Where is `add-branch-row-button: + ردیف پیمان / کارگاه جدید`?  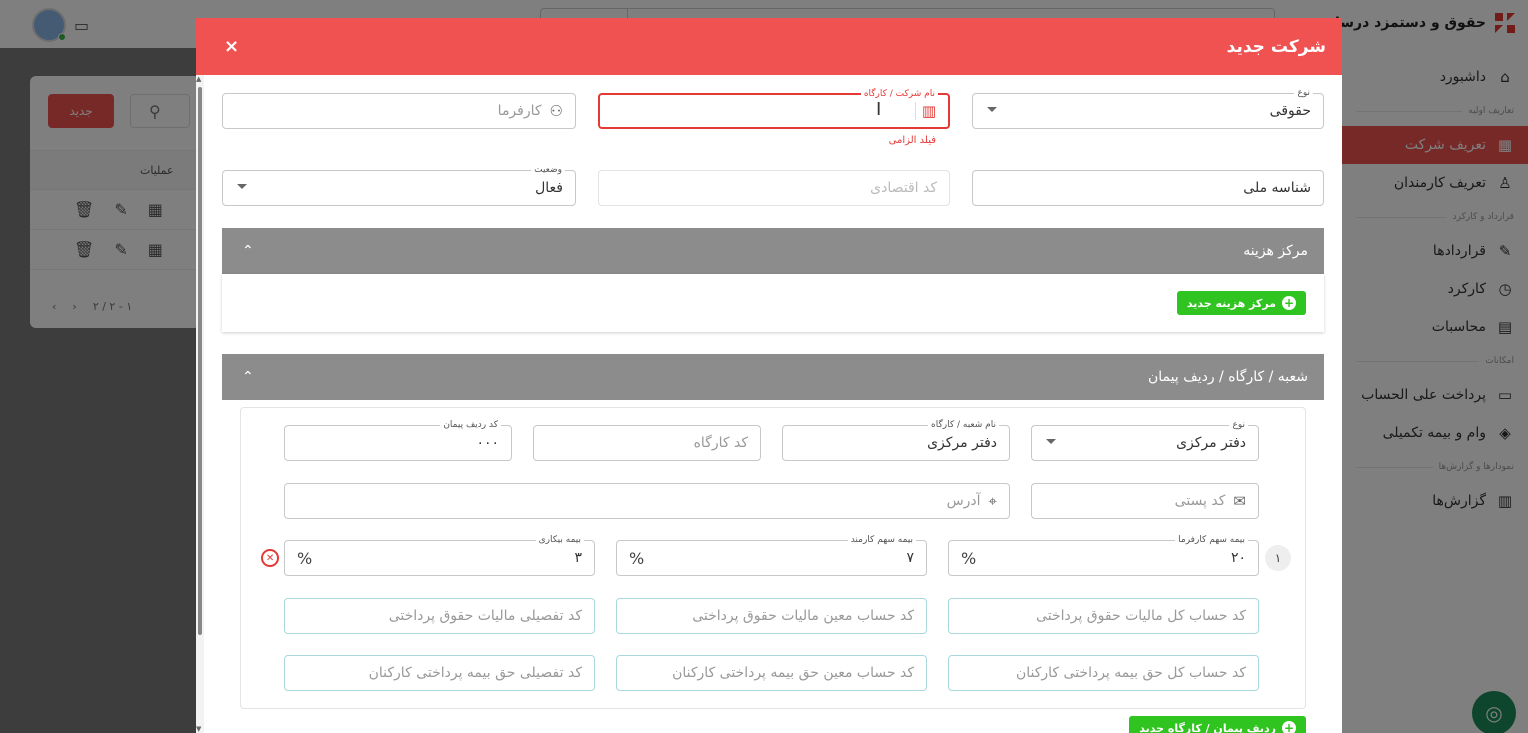
add-branch-row-button: + ردیف پیمان / کارگاه جدید is located at coordinates (1217, 724).